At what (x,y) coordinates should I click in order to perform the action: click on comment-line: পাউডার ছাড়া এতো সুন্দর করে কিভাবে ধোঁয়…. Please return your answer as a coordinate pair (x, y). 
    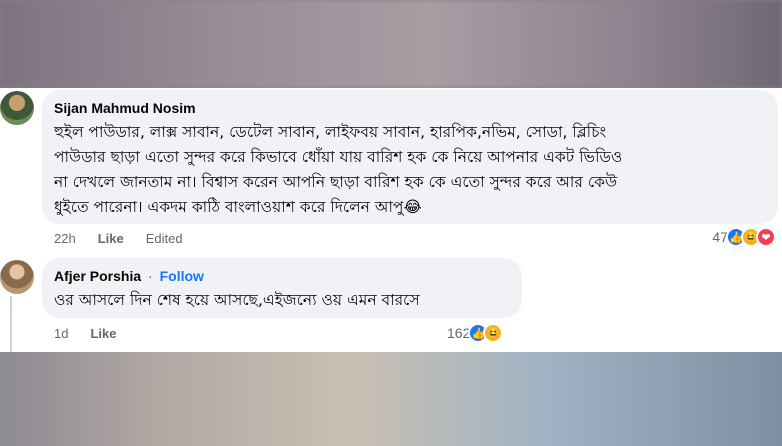
    Looking at the image, I should click on (338, 157).